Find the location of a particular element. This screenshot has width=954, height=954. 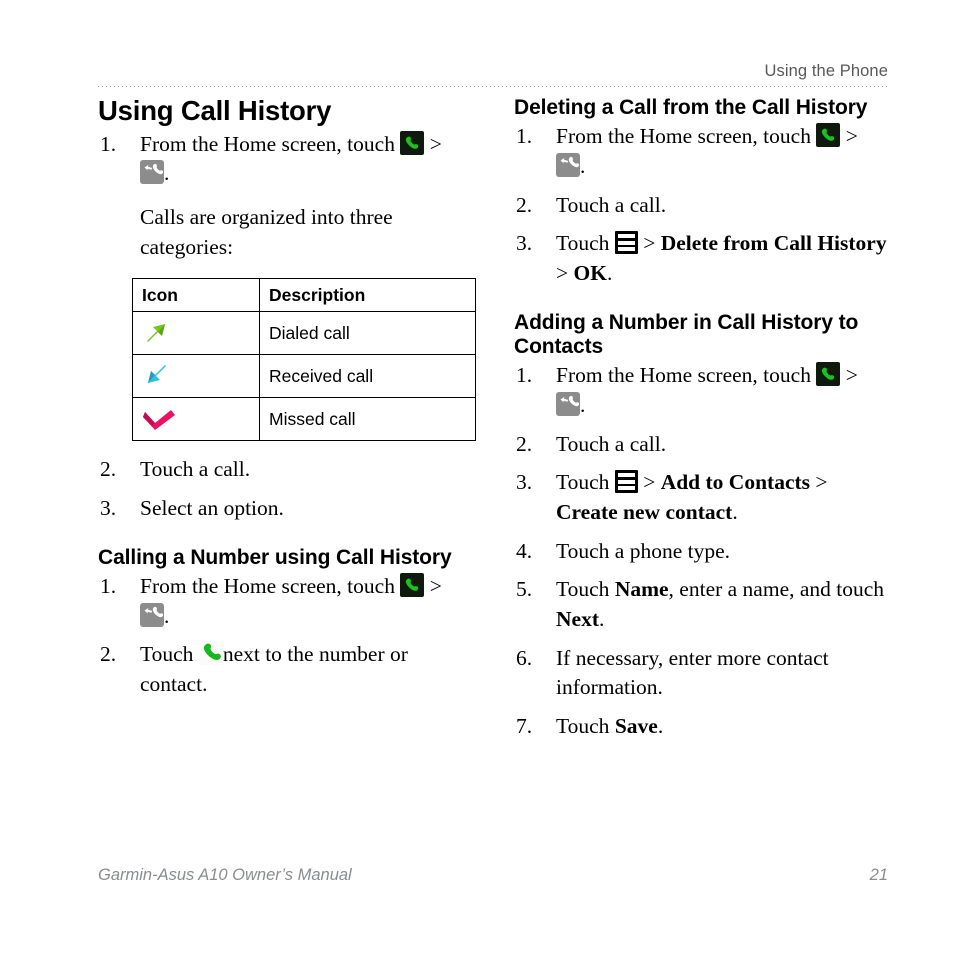

step-number: 6. is located at coordinates (524, 657).